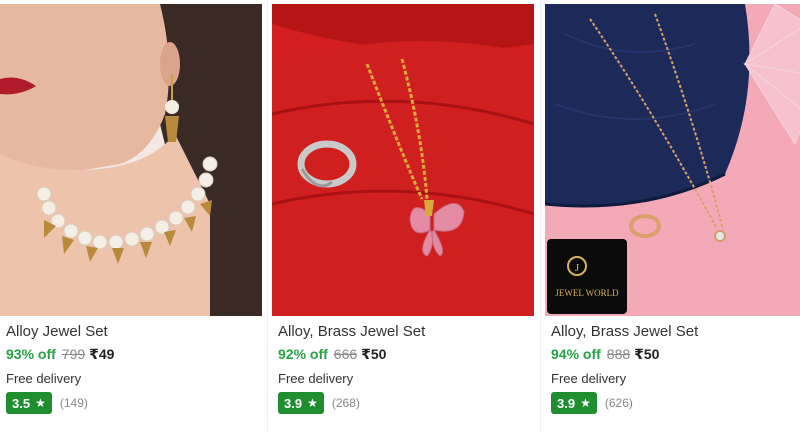 This screenshot has height=432, width=800. Describe the element at coordinates (587, 293) in the screenshot. I see `brand-logo-name: JEWEL WORLD` at that location.